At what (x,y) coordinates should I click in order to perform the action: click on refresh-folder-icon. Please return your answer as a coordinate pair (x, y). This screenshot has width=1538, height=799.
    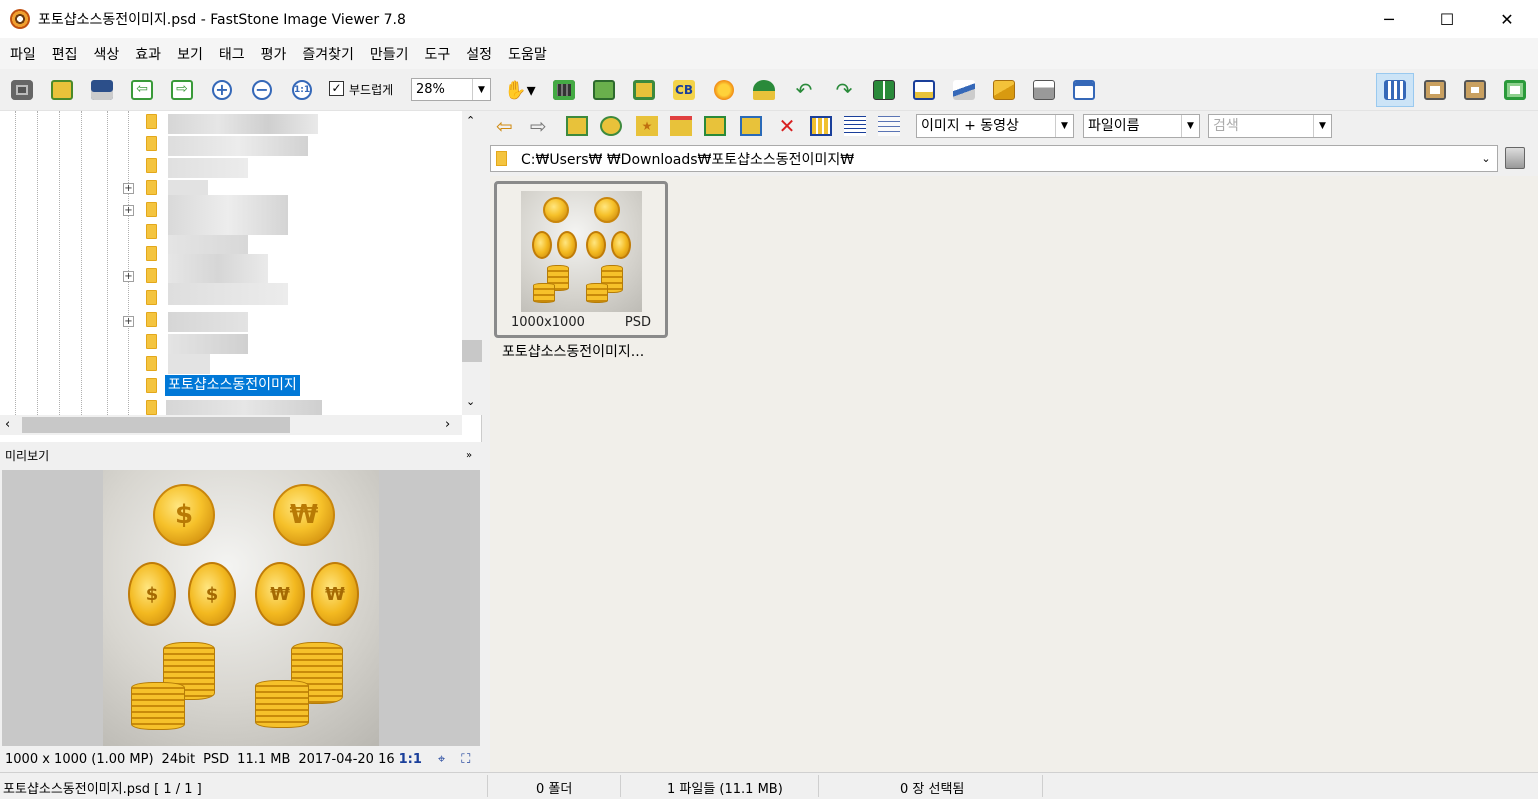
    Looking at the image, I should click on (611, 126).